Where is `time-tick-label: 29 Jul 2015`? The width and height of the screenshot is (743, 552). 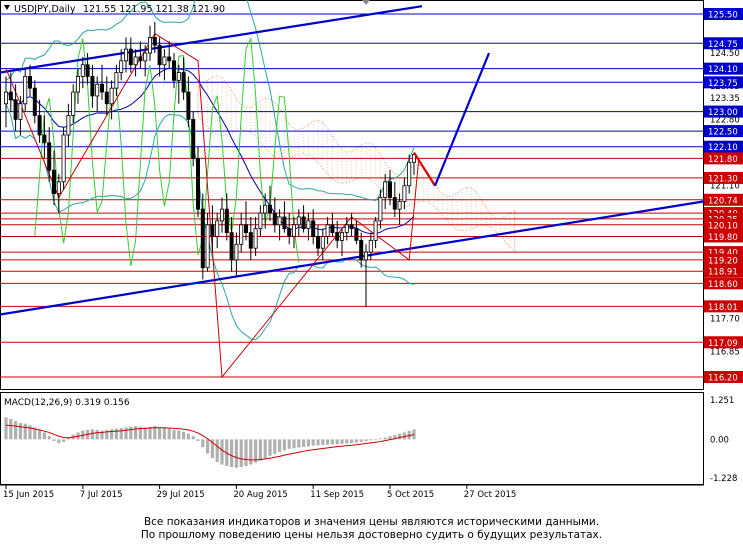
time-tick-label: 29 Jul 2015 is located at coordinates (181, 495).